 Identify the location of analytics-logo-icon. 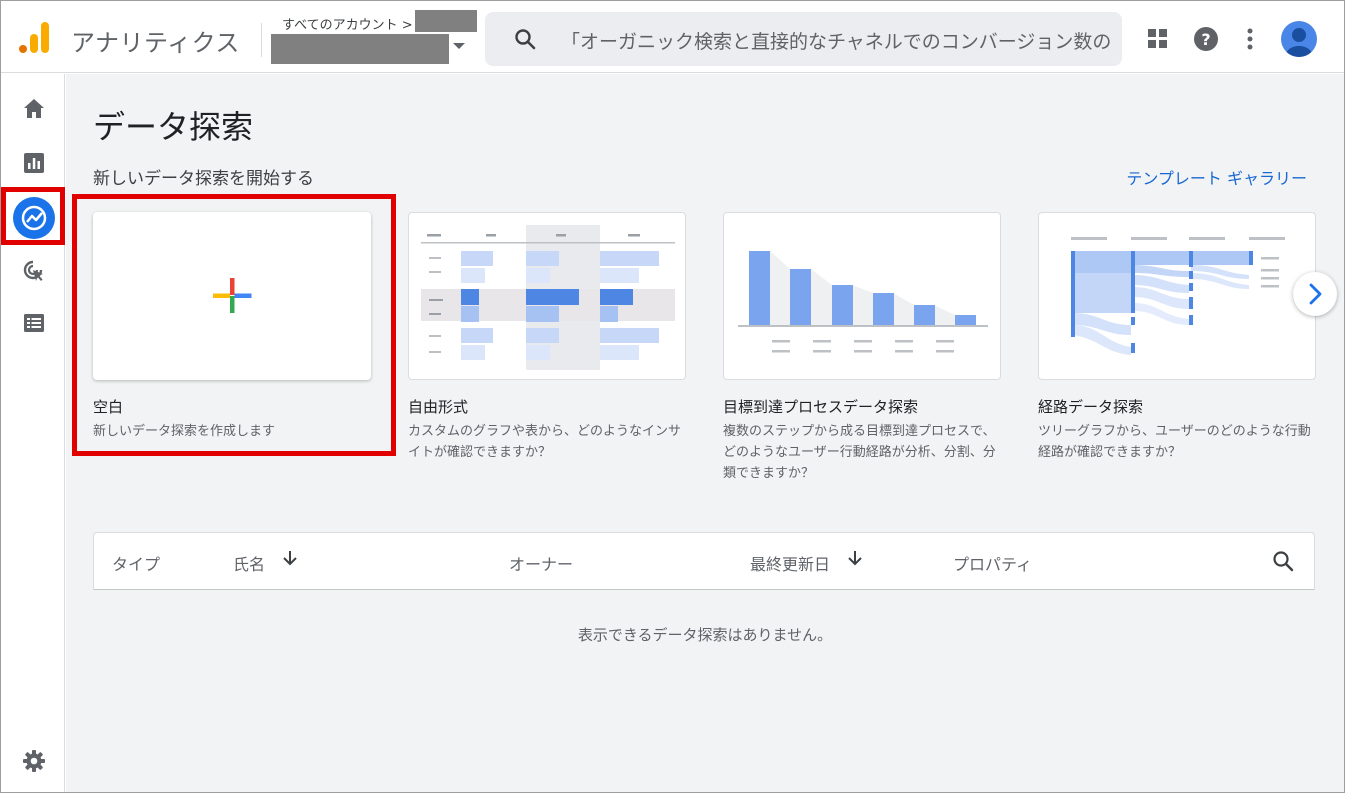
(34, 38).